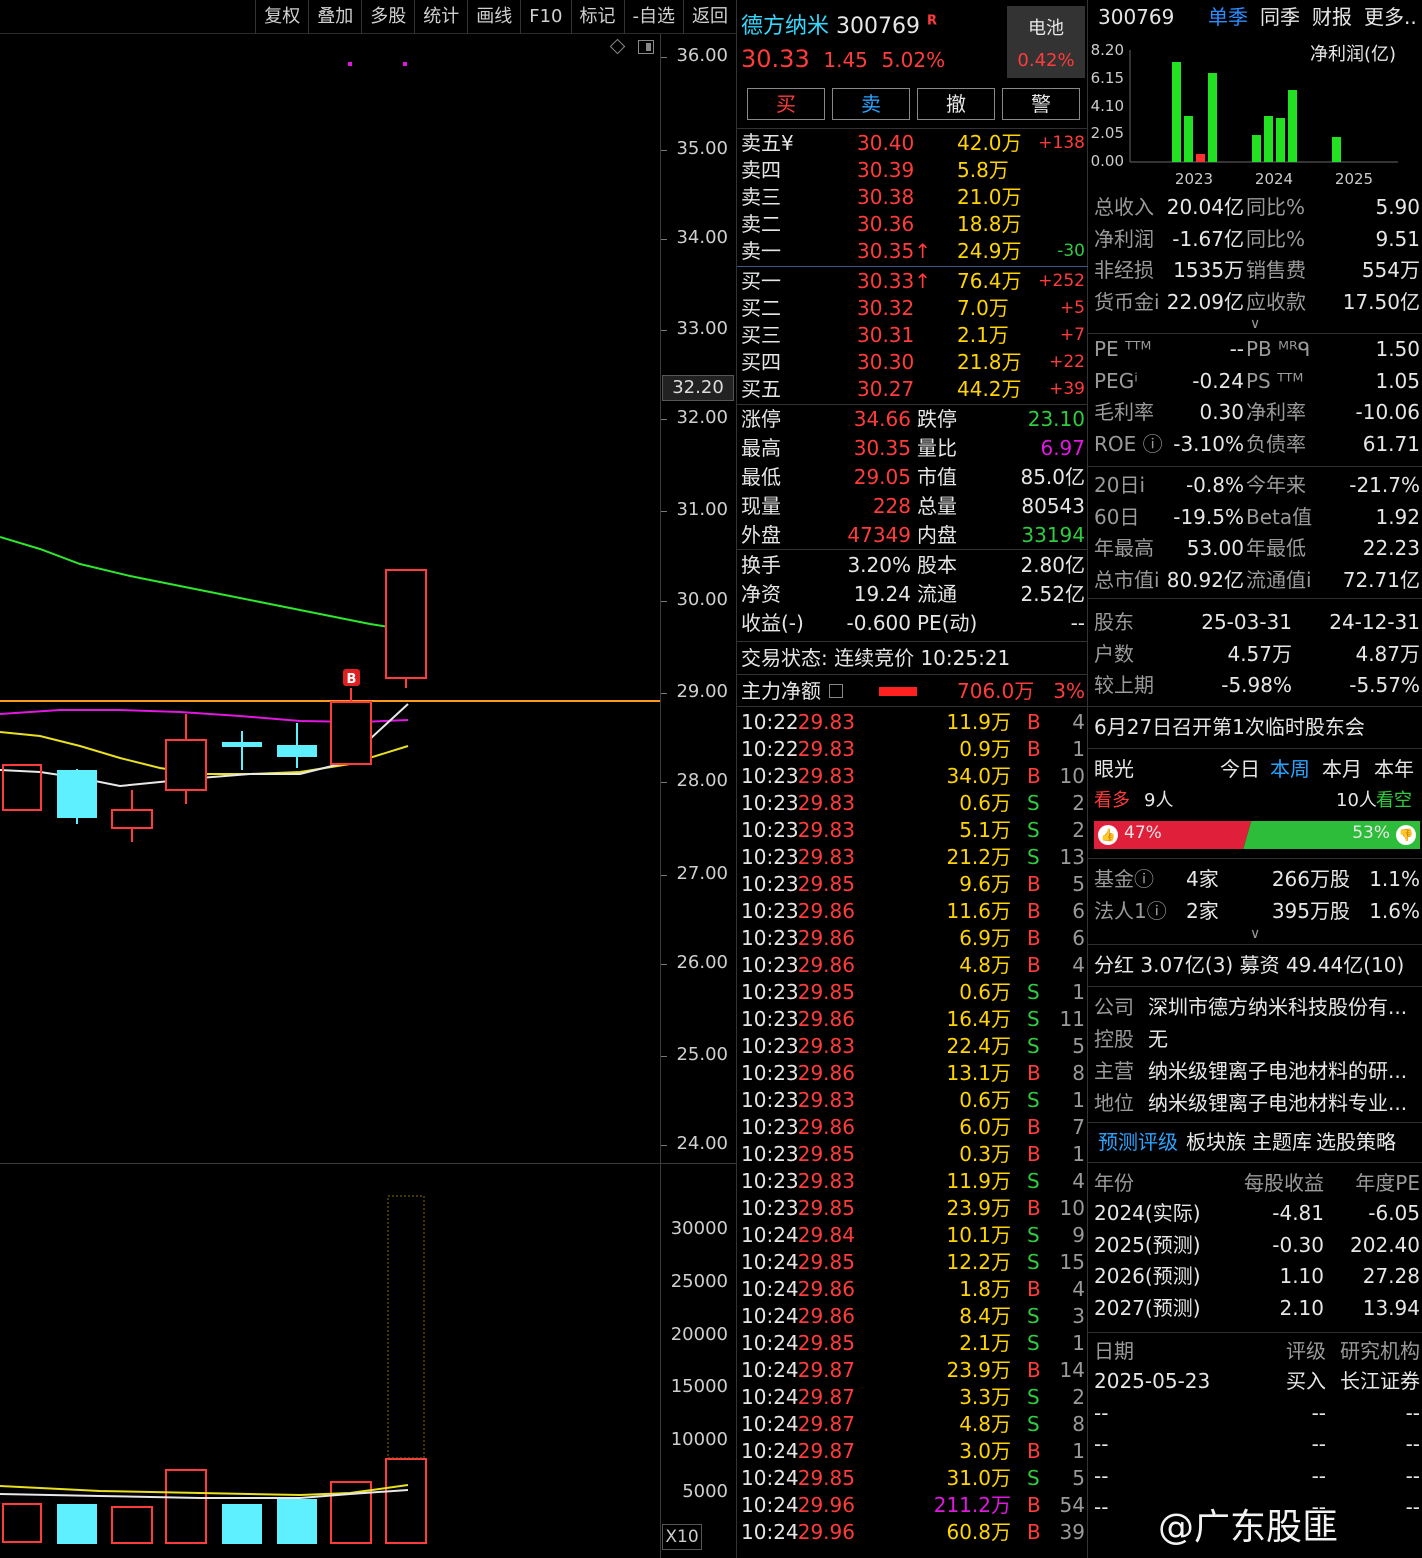 The image size is (1422, 1558). Describe the element at coordinates (440, 17) in the screenshot. I see `toolbar-stats-button: 统计` at that location.